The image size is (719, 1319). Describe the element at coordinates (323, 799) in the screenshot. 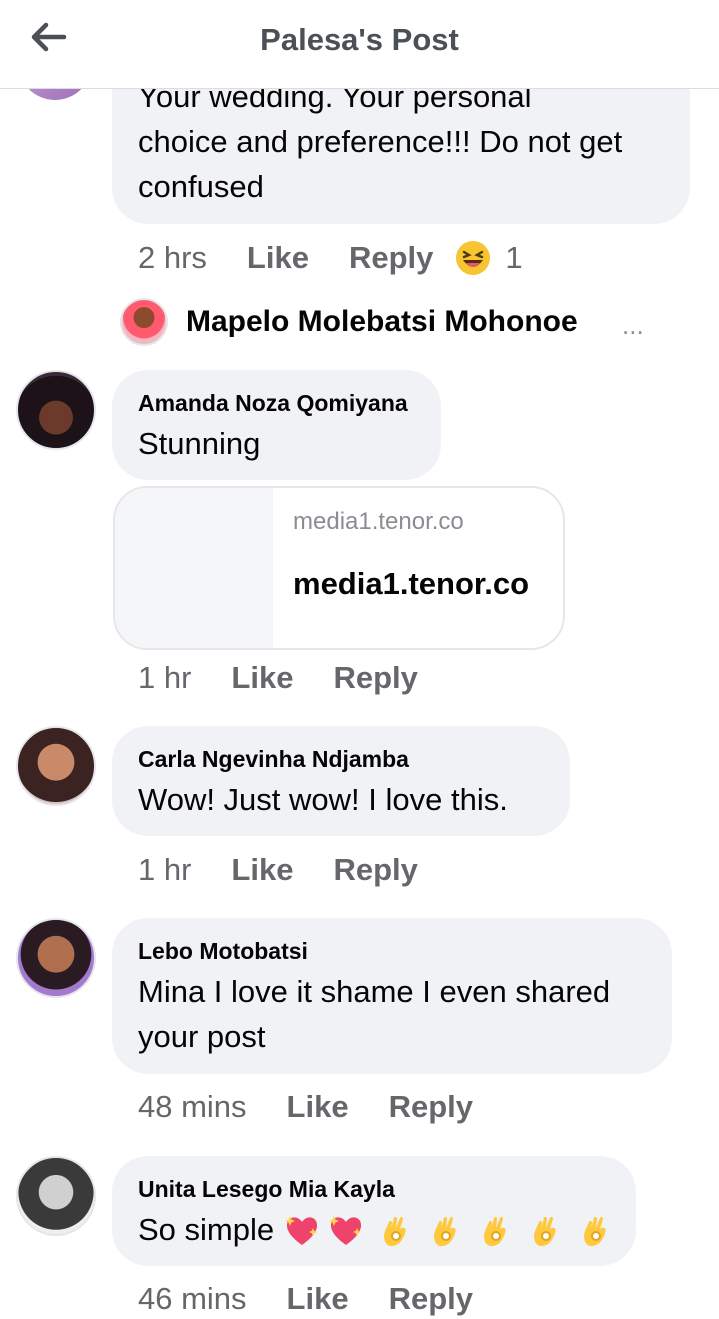

I see `comment-text: Wow! Just wow! I love this.` at that location.